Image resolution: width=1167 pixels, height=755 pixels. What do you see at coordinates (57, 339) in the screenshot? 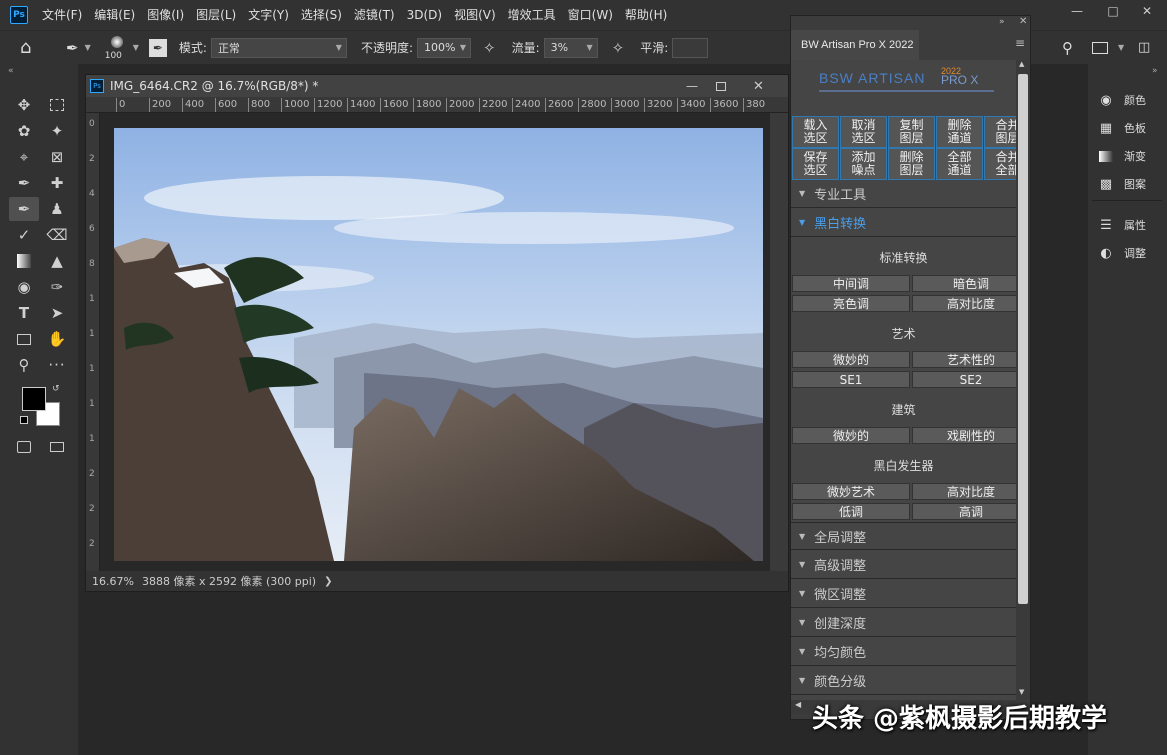
I see `hand-tool-icon: ✋` at bounding box center [57, 339].